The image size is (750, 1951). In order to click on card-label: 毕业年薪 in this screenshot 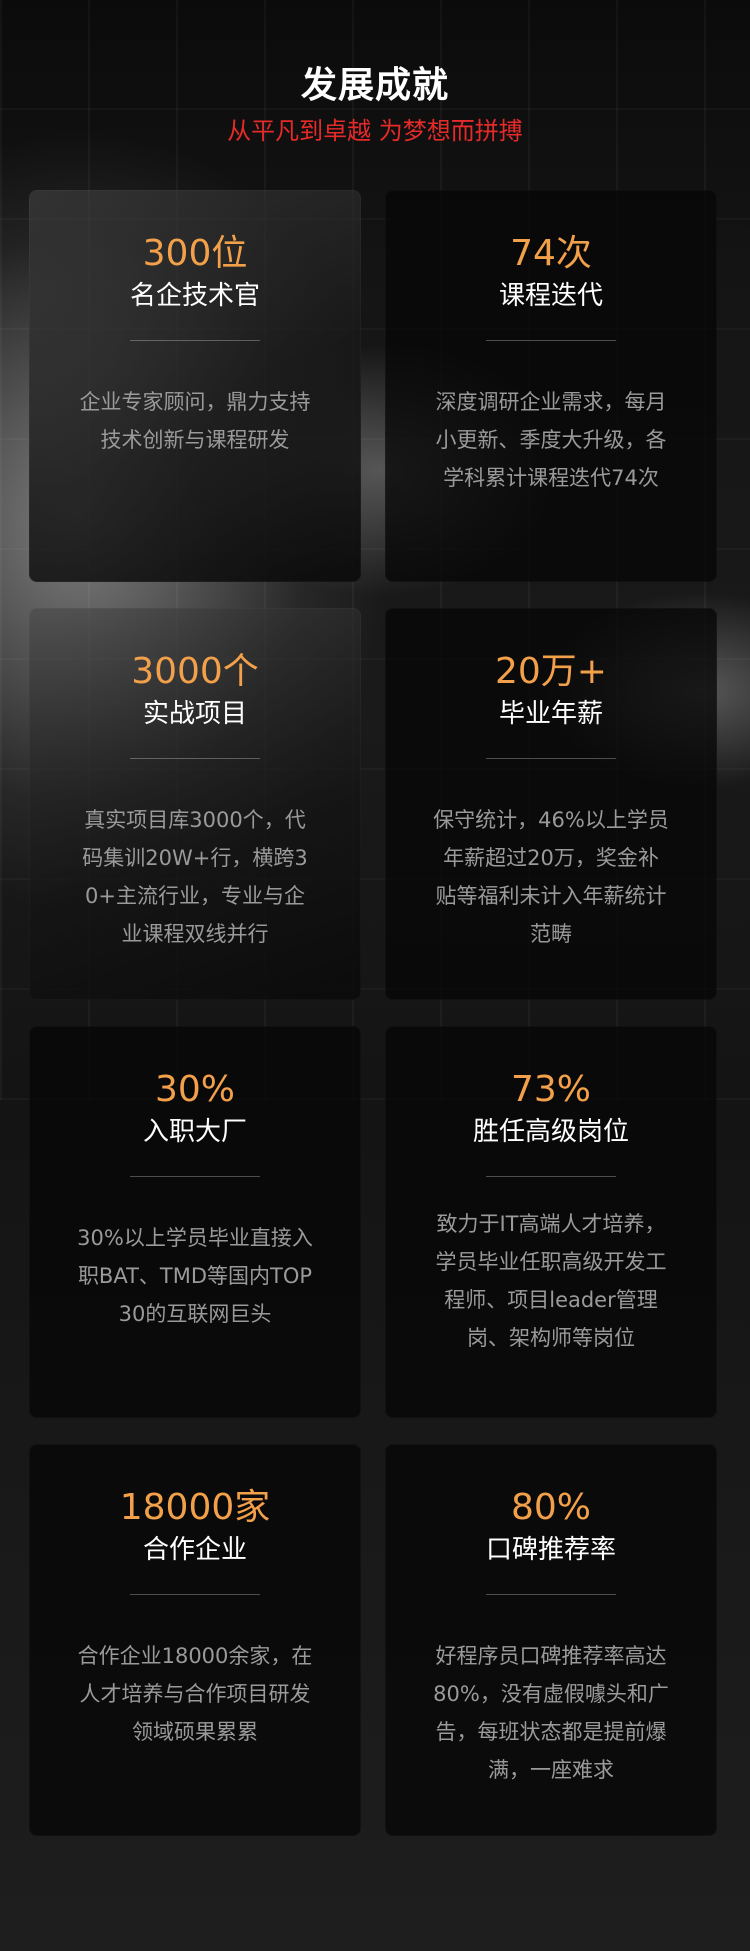, I will do `click(550, 714)`.